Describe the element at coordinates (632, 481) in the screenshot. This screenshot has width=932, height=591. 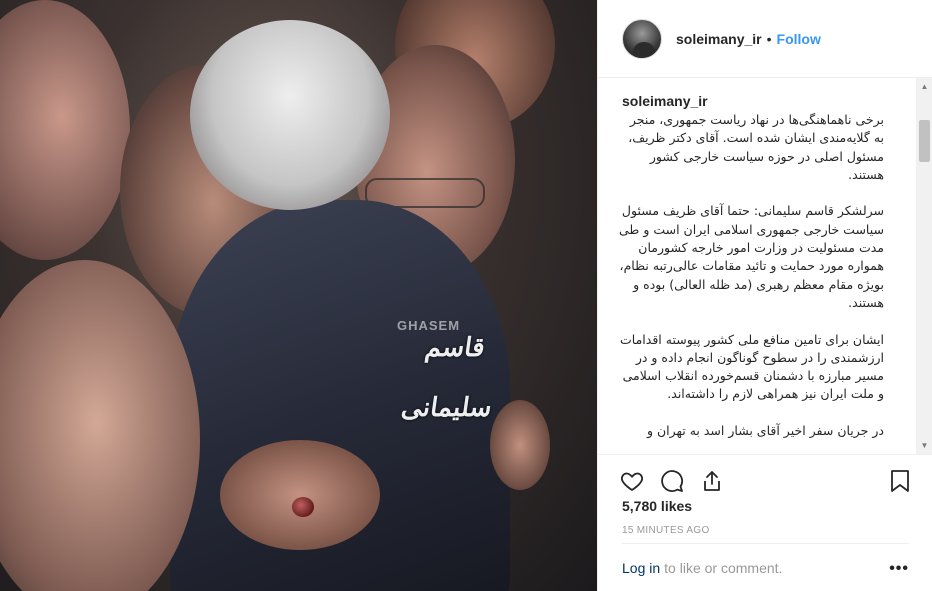
I see `heart-icon` at that location.